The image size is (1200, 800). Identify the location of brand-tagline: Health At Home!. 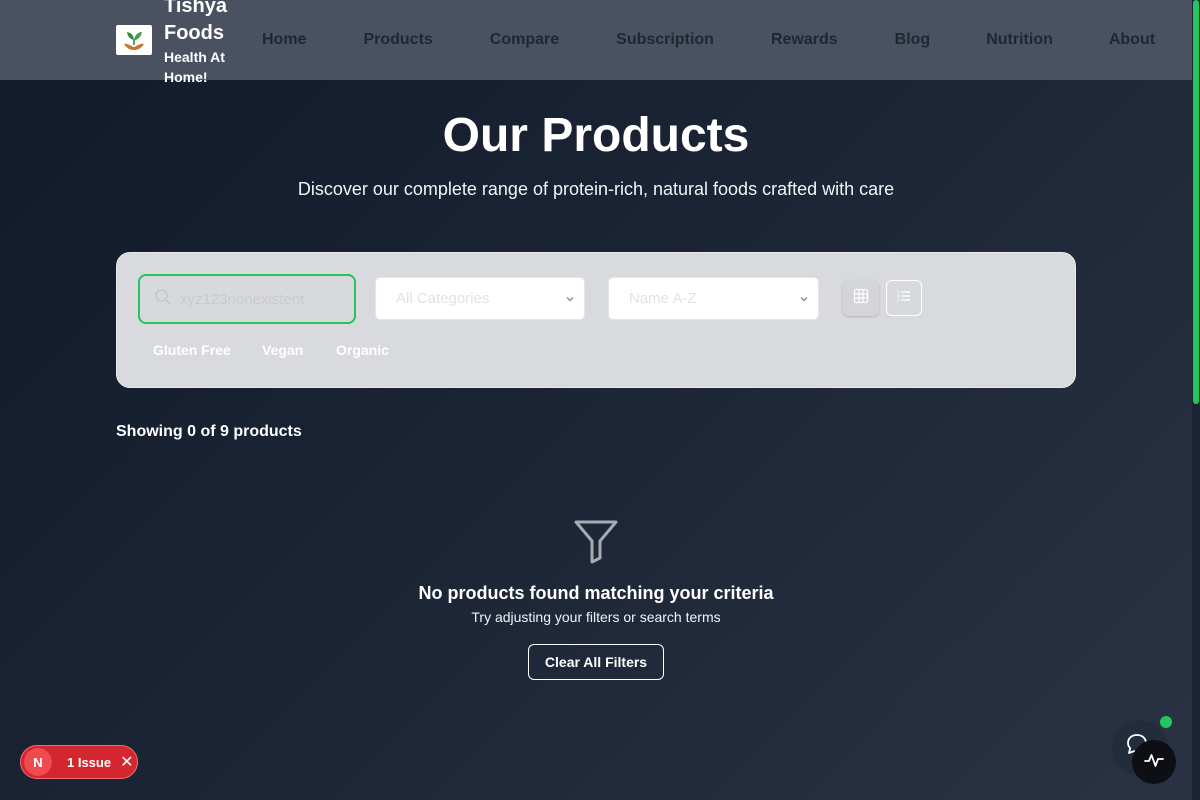
(194, 67).